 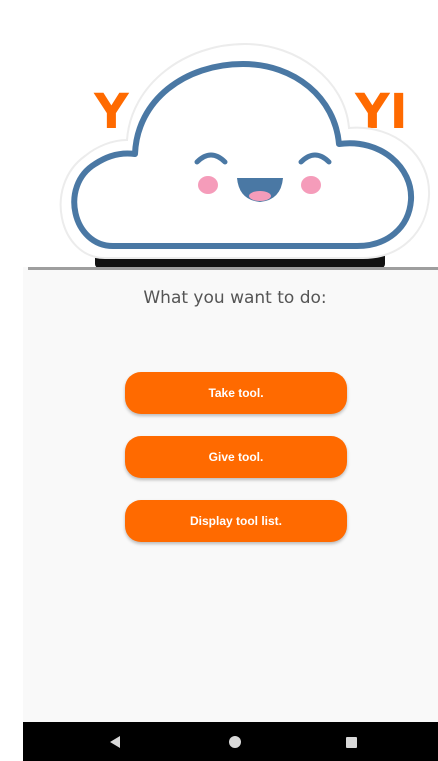 I want to click on header-divider, so click(x=233, y=268).